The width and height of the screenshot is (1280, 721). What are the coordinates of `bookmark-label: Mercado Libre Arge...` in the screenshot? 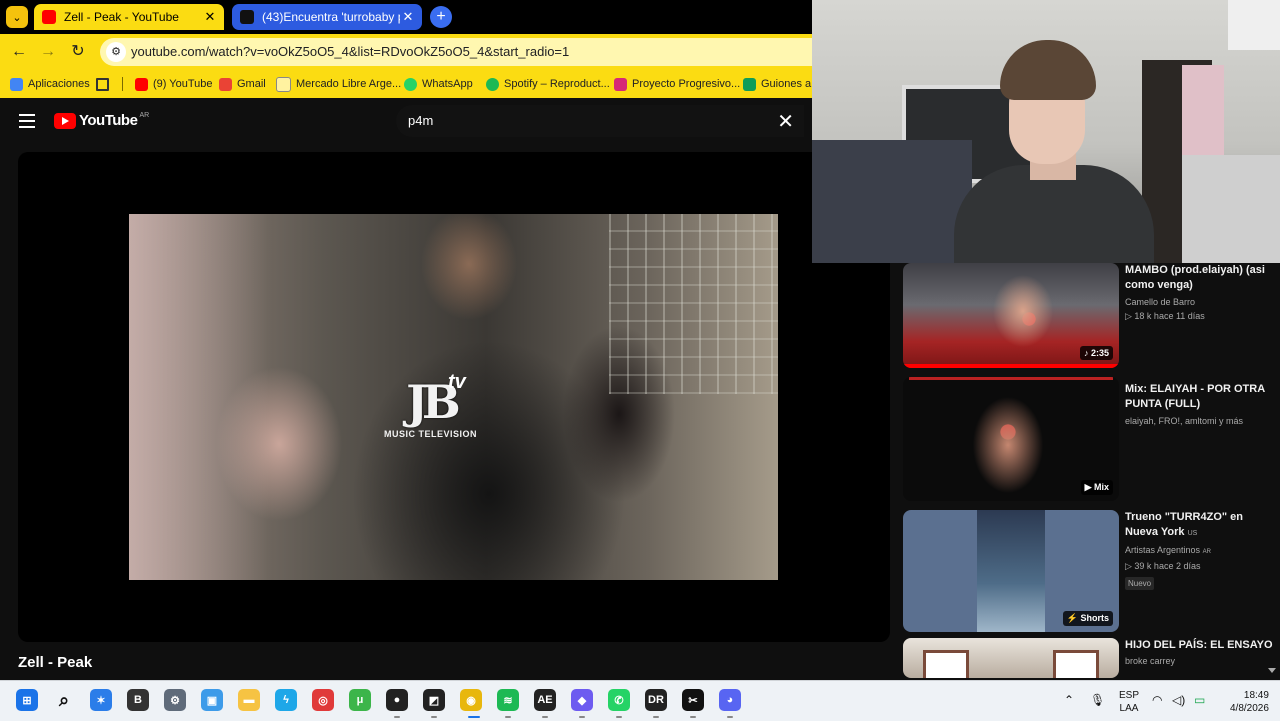 It's located at (349, 84).